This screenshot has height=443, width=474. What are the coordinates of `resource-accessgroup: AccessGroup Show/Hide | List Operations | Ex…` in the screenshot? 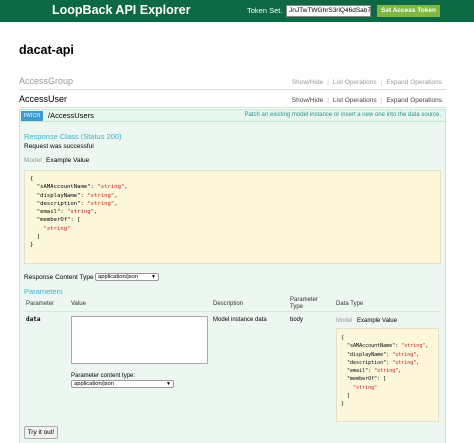 It's located at (232, 83).